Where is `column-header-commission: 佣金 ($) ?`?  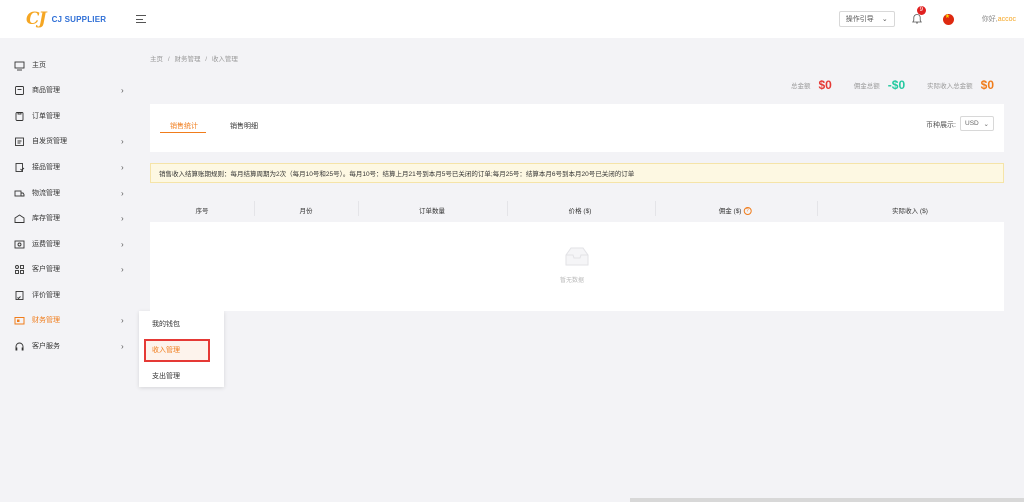 column-header-commission: 佣金 ($) ? is located at coordinates (735, 210).